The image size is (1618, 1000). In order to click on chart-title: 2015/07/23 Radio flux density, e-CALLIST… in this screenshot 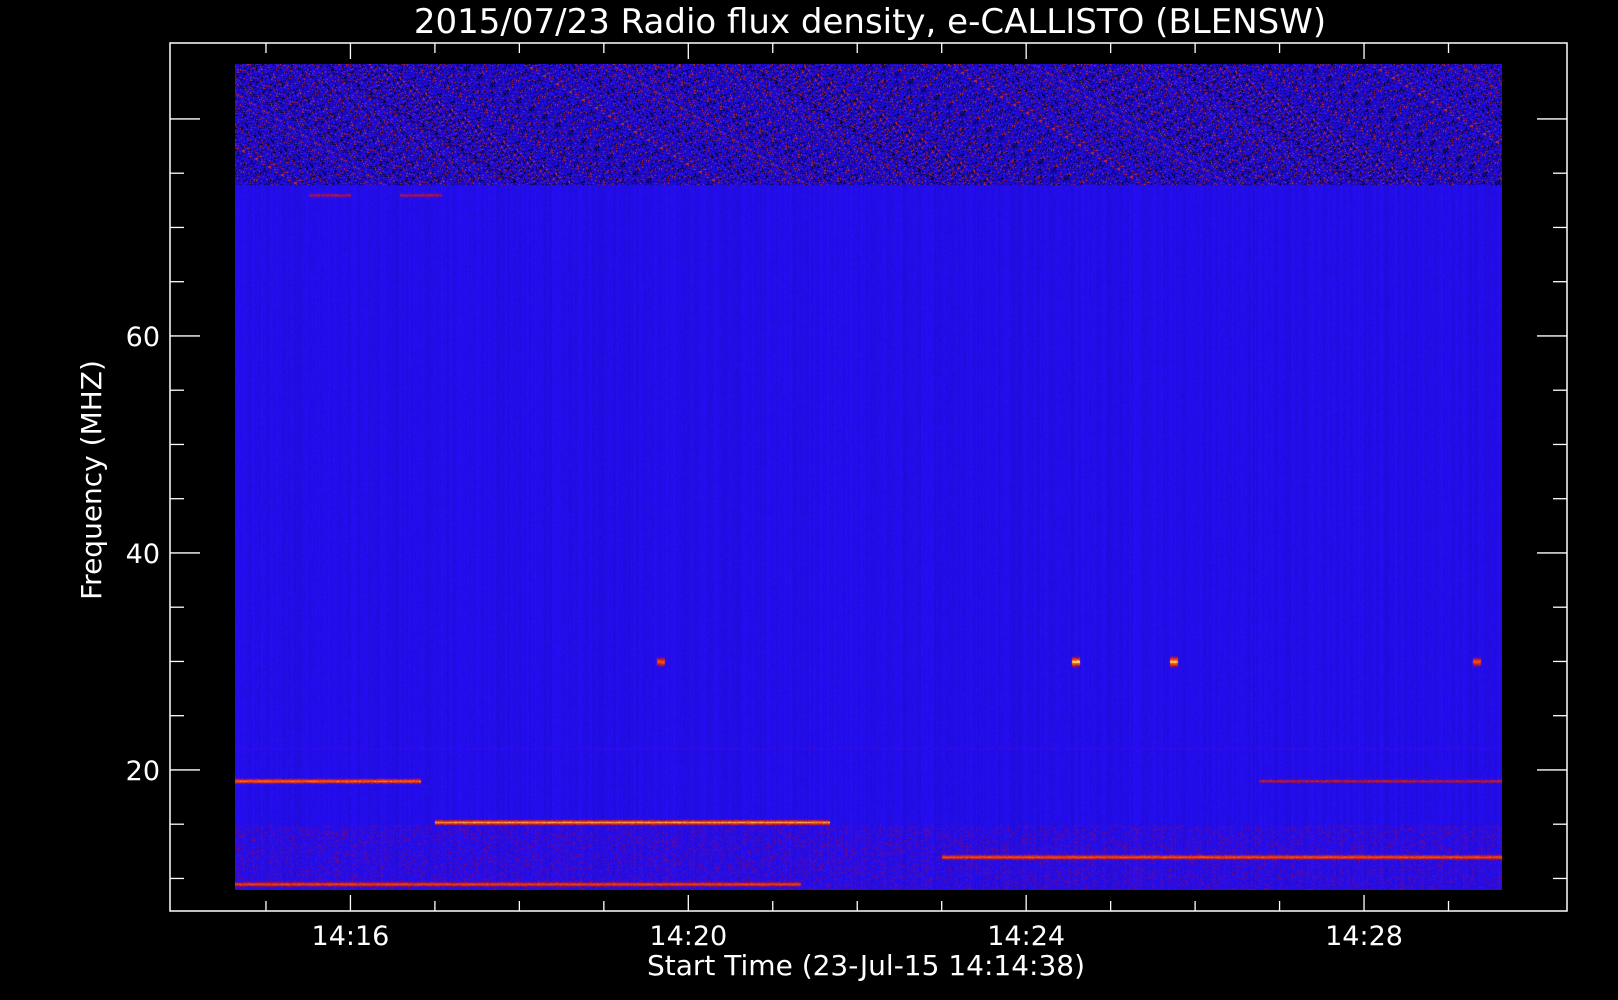, I will do `click(870, 22)`.